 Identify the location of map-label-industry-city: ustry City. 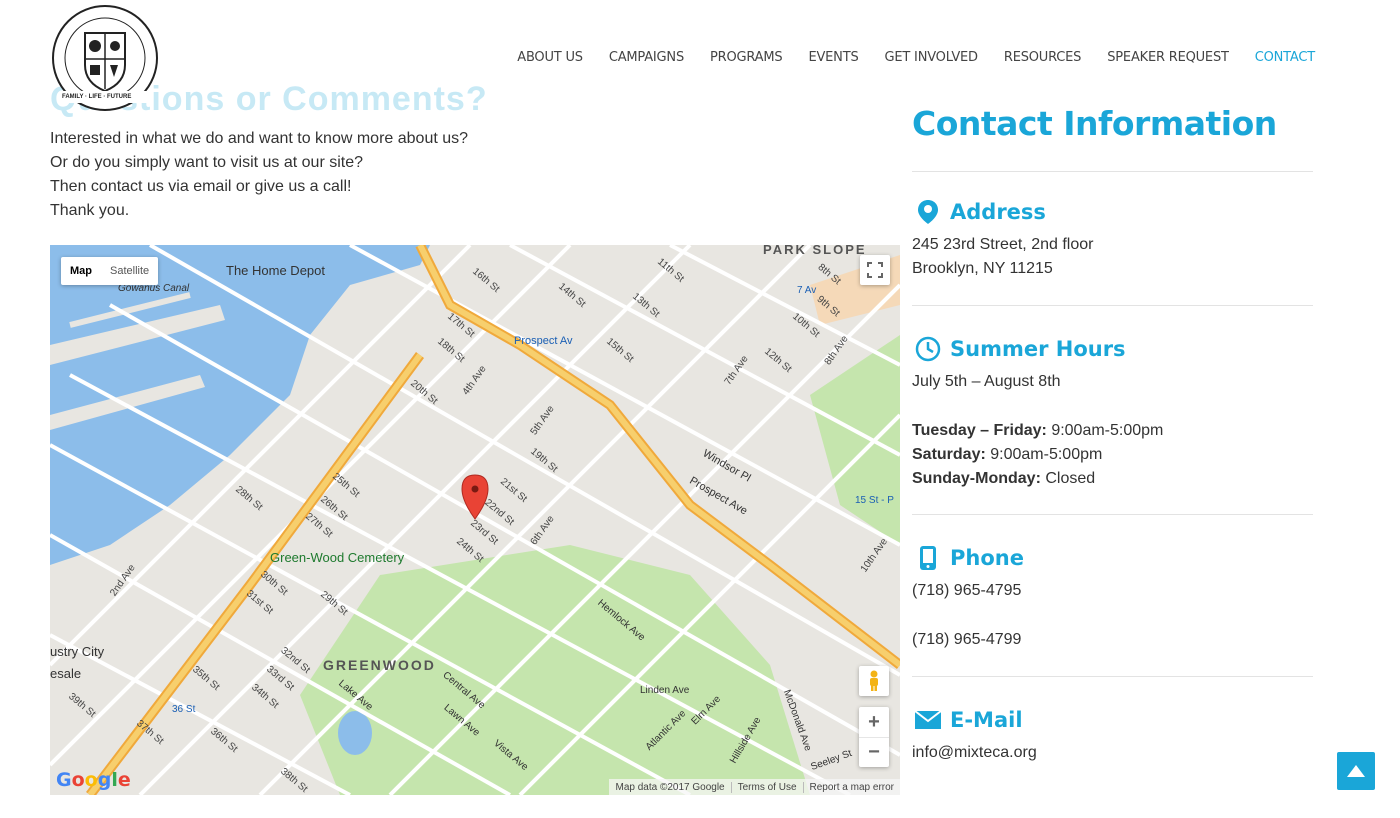
(77, 651).